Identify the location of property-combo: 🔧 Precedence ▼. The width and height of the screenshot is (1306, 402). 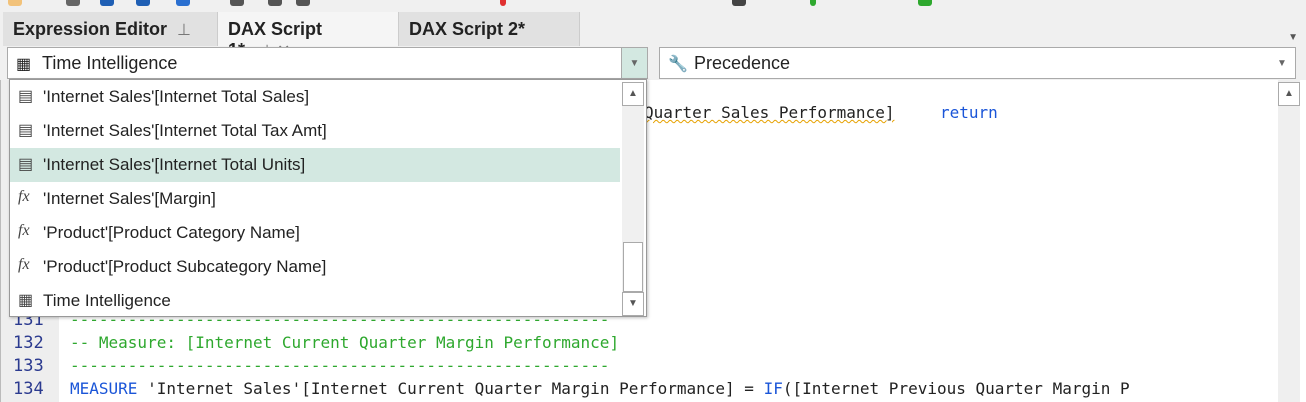
(977, 63).